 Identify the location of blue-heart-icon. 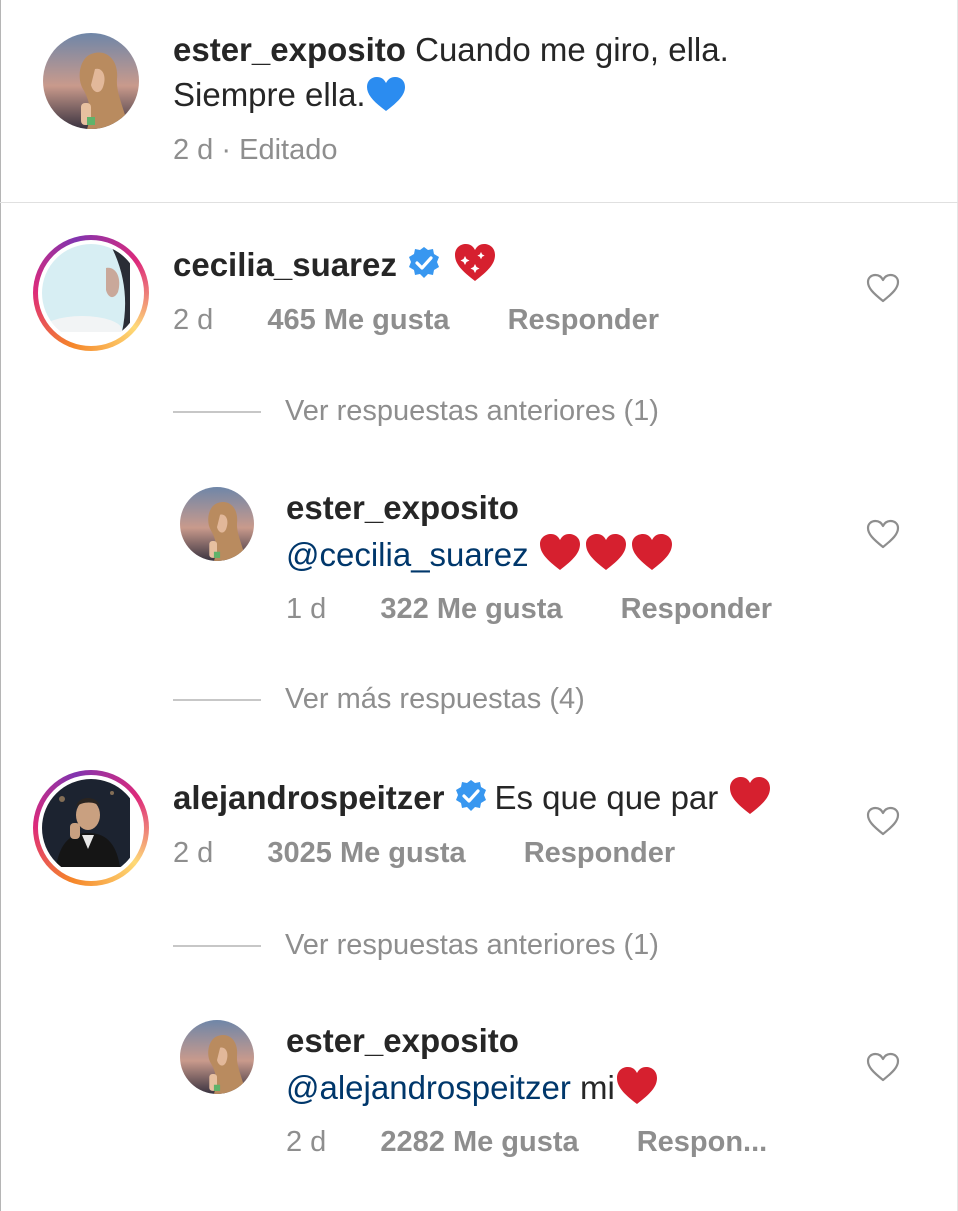
(386, 99).